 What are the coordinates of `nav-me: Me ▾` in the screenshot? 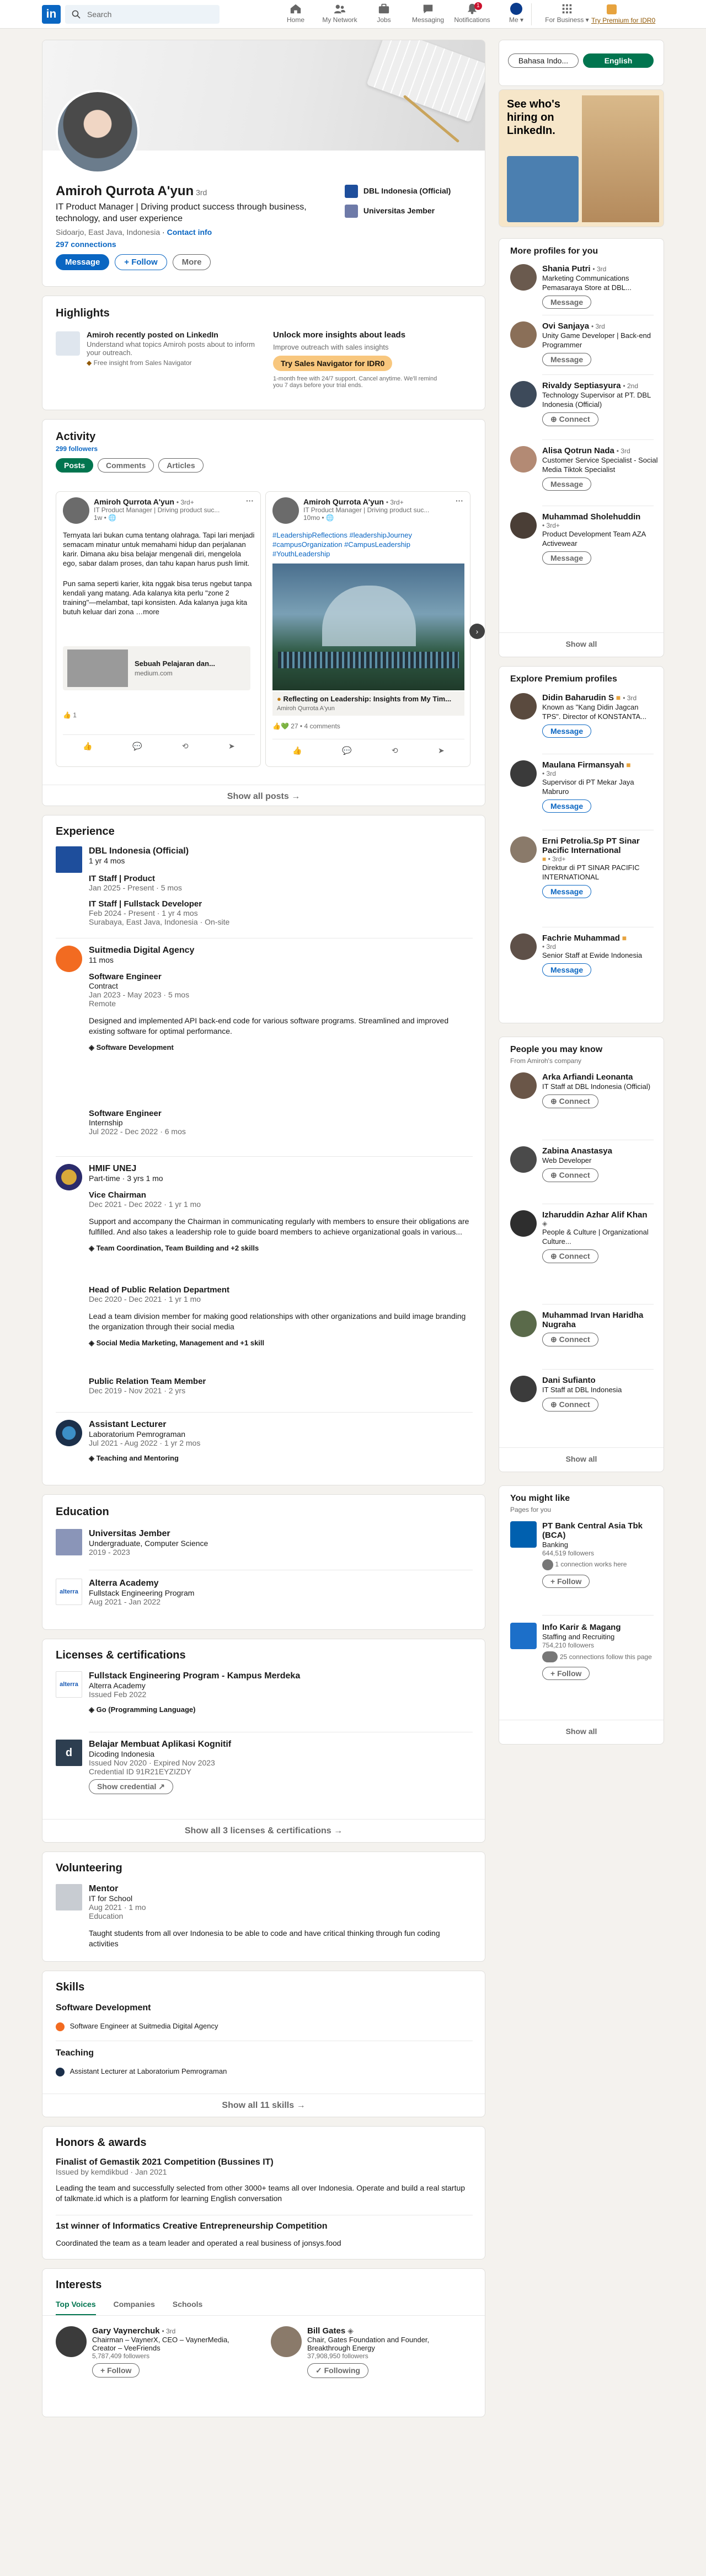 It's located at (516, 14).